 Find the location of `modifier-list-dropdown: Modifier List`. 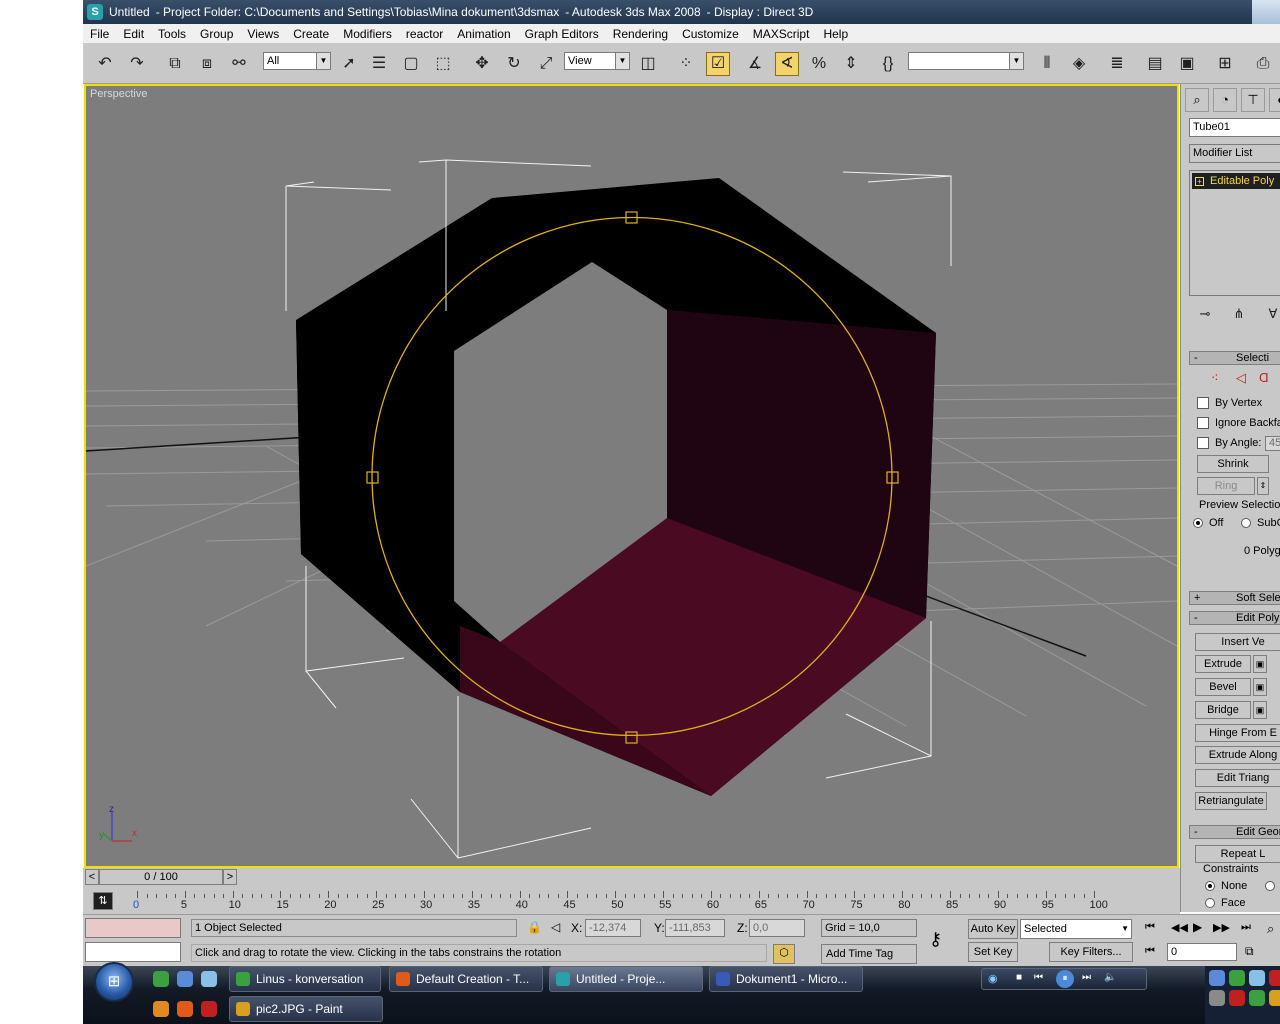

modifier-list-dropdown: Modifier List is located at coordinates (1234, 153).